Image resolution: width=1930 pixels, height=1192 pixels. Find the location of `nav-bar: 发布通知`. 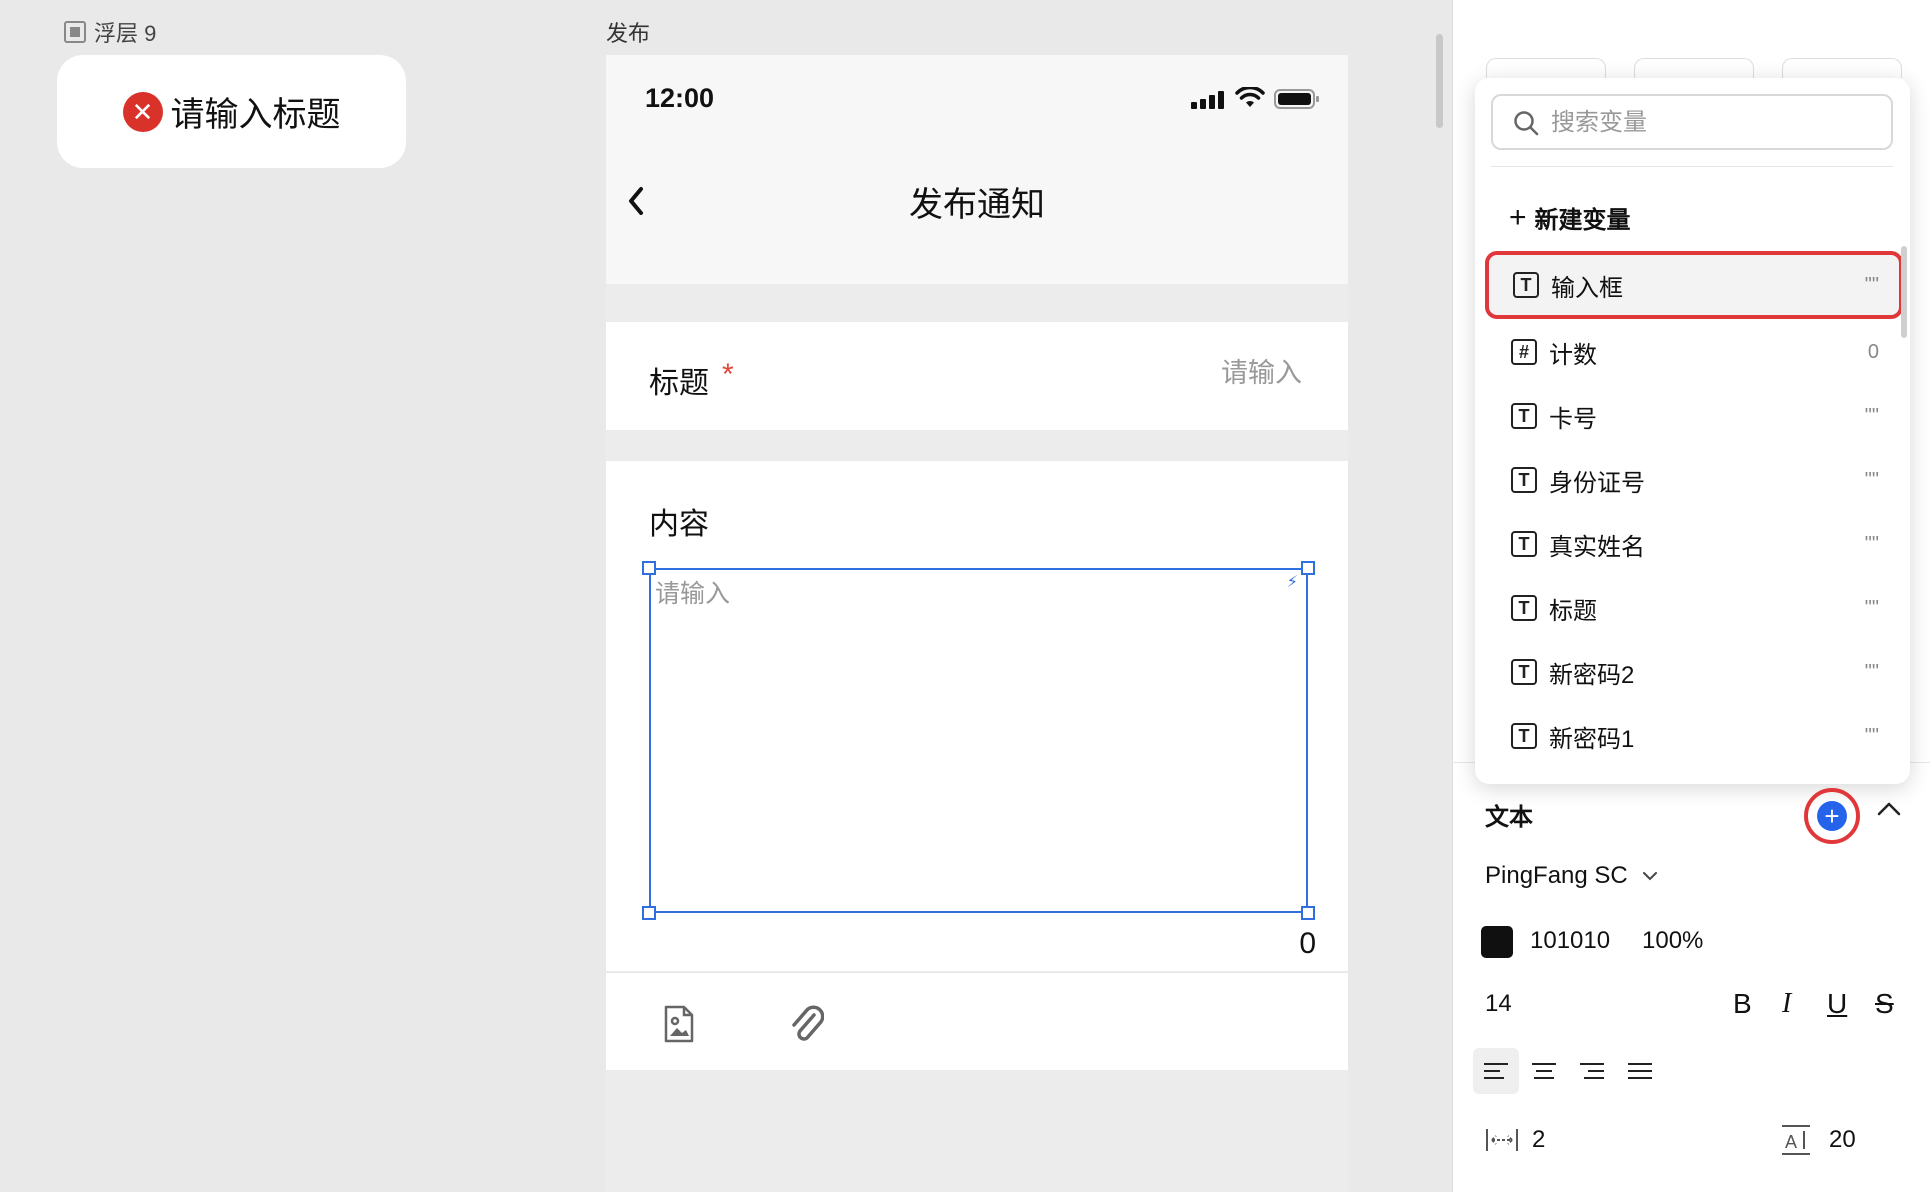

nav-bar: 发布通知 is located at coordinates (977, 212).